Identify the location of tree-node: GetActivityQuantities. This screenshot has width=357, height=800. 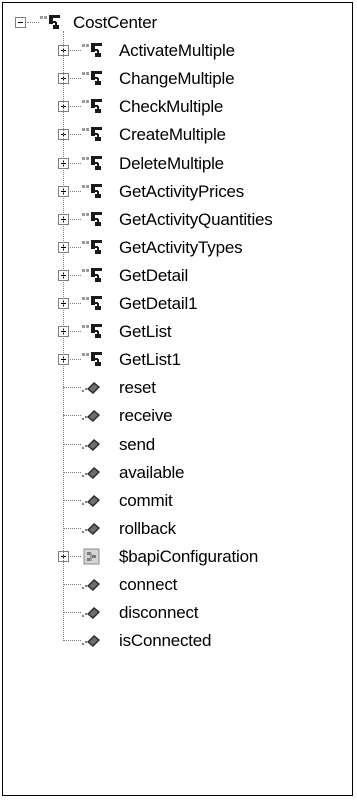
(177, 220).